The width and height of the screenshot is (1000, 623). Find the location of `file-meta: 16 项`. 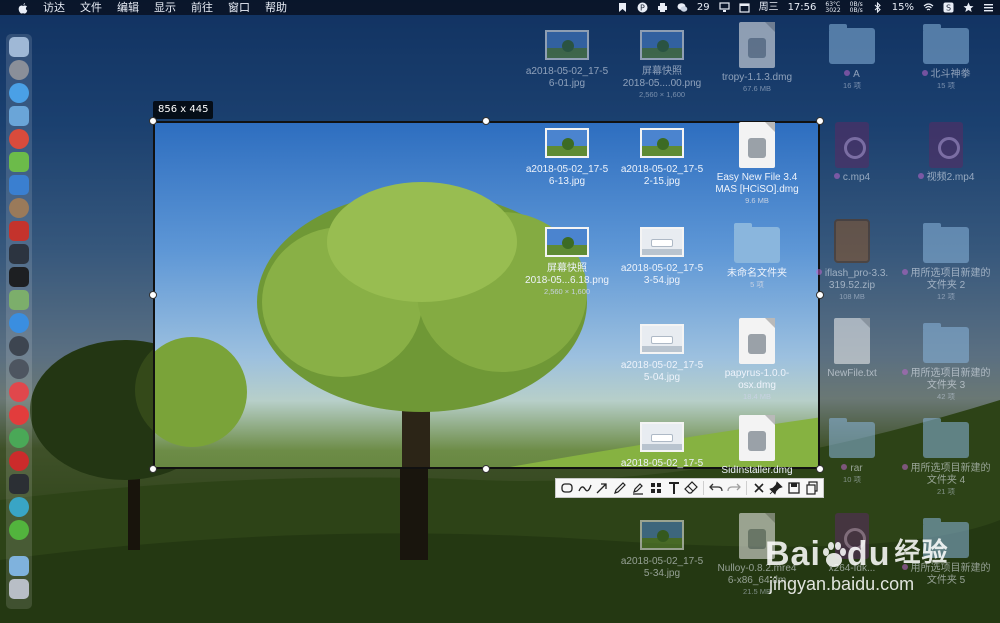

file-meta: 16 项 is located at coordinates (852, 85).